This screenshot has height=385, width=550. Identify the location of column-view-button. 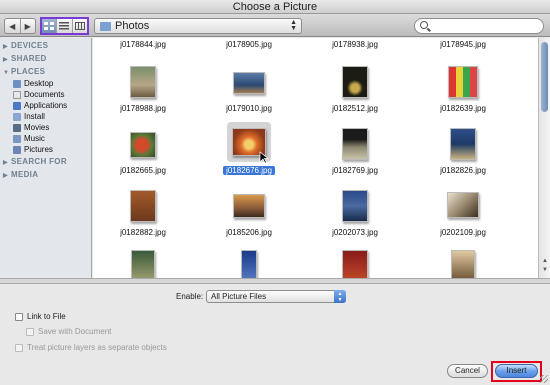
(79, 26).